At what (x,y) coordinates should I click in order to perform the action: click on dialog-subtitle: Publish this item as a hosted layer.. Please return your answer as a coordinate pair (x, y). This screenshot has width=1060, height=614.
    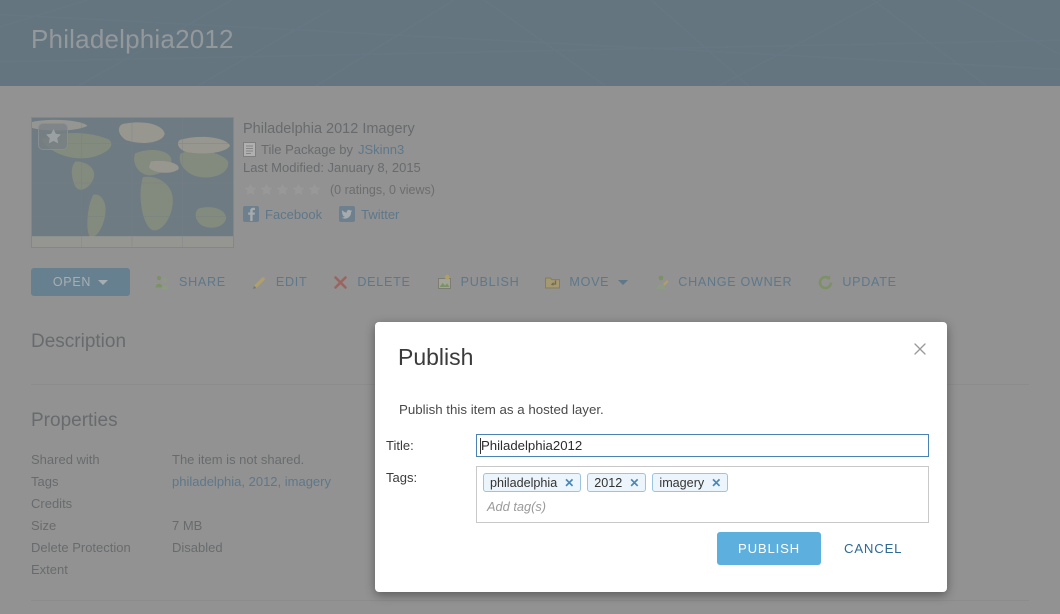
    Looking at the image, I should click on (501, 409).